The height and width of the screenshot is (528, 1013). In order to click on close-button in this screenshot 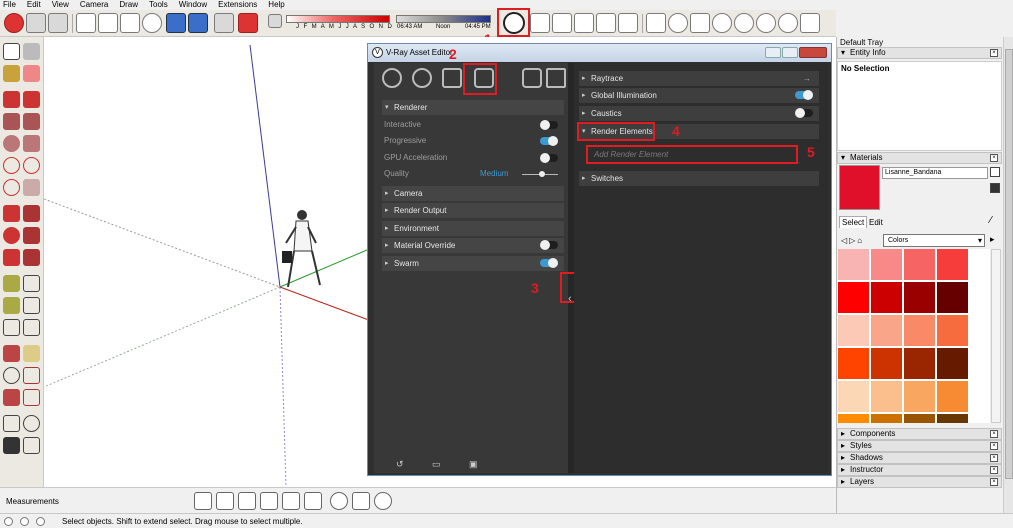, I will do `click(813, 52)`.